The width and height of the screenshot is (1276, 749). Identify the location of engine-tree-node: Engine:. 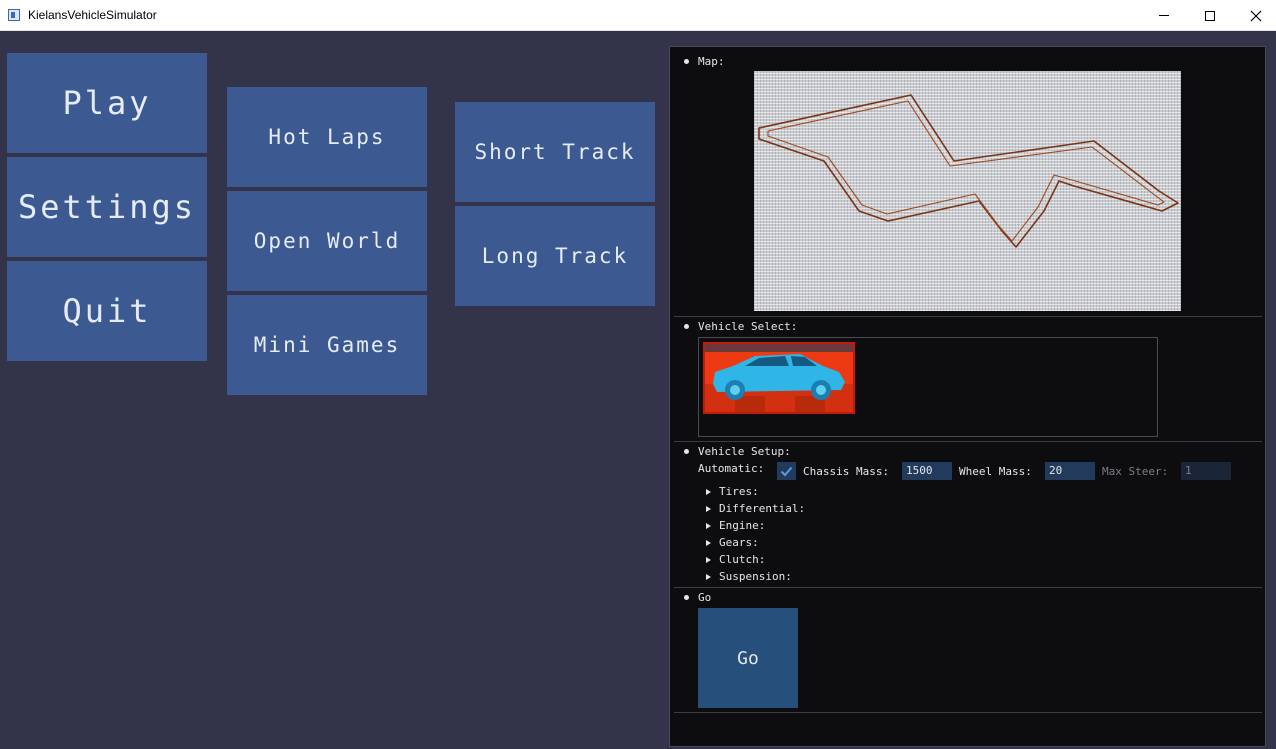
(735, 525).